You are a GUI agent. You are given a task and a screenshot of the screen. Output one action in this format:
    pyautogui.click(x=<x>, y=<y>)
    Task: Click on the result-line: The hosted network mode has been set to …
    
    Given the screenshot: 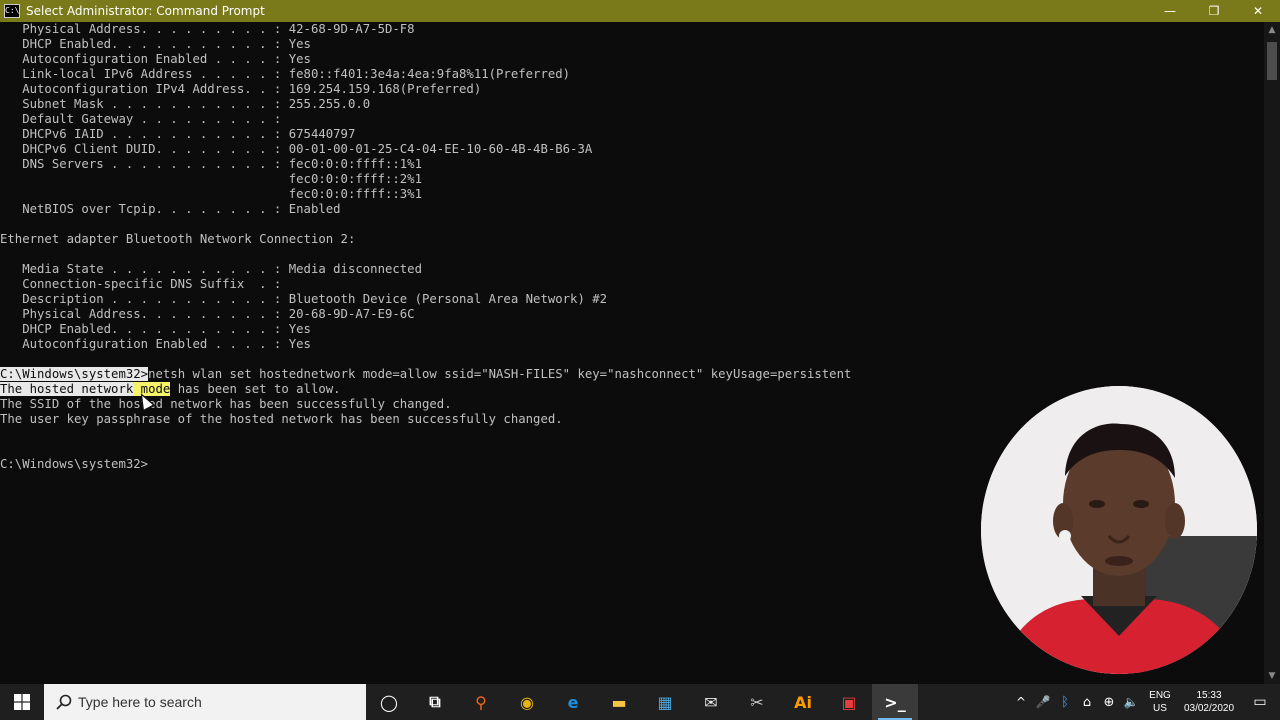 What is the action you would take?
    pyautogui.click(x=170, y=389)
    